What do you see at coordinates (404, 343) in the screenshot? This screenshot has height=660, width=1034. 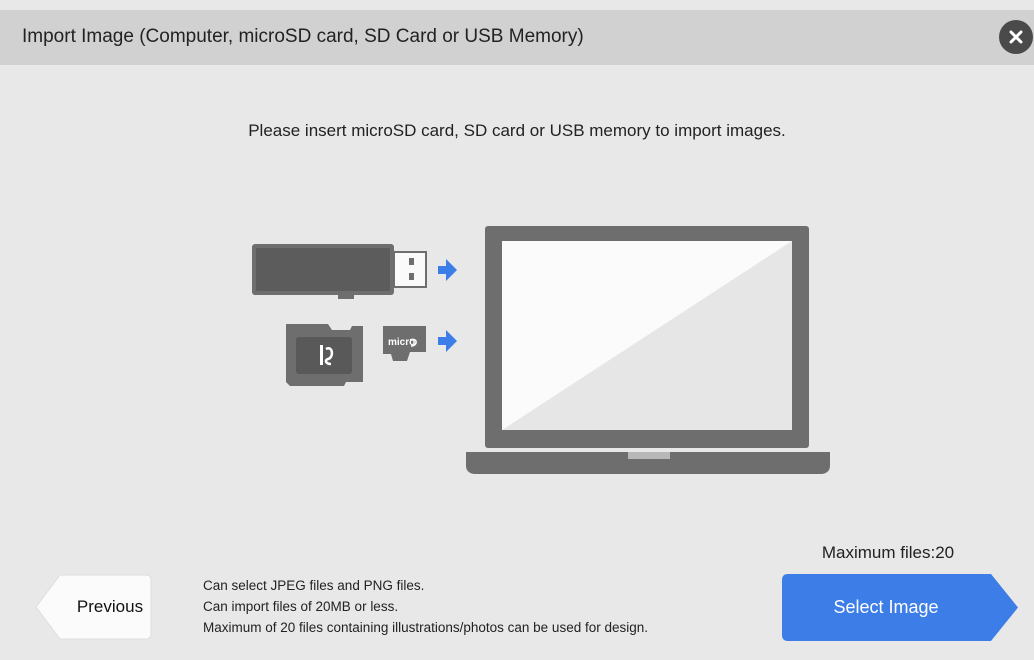 I see `microsd-card-icon: micro` at bounding box center [404, 343].